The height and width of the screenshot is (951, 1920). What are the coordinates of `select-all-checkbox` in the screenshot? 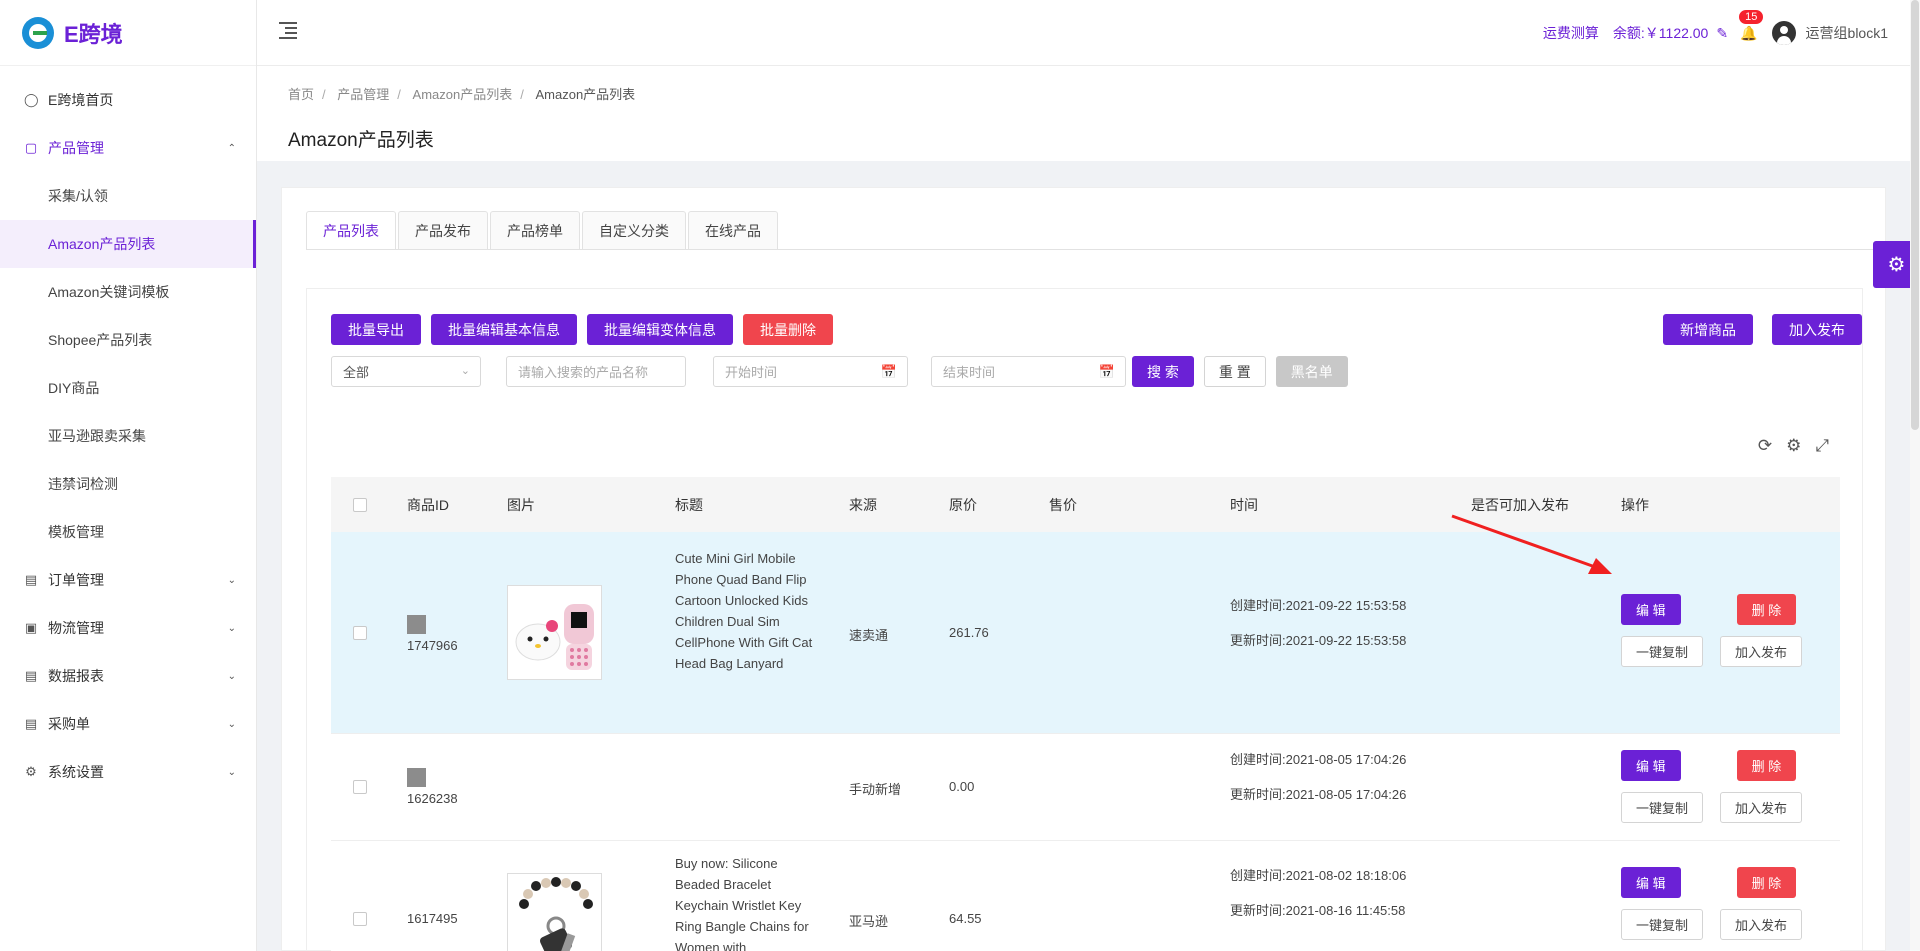 It's located at (360, 504).